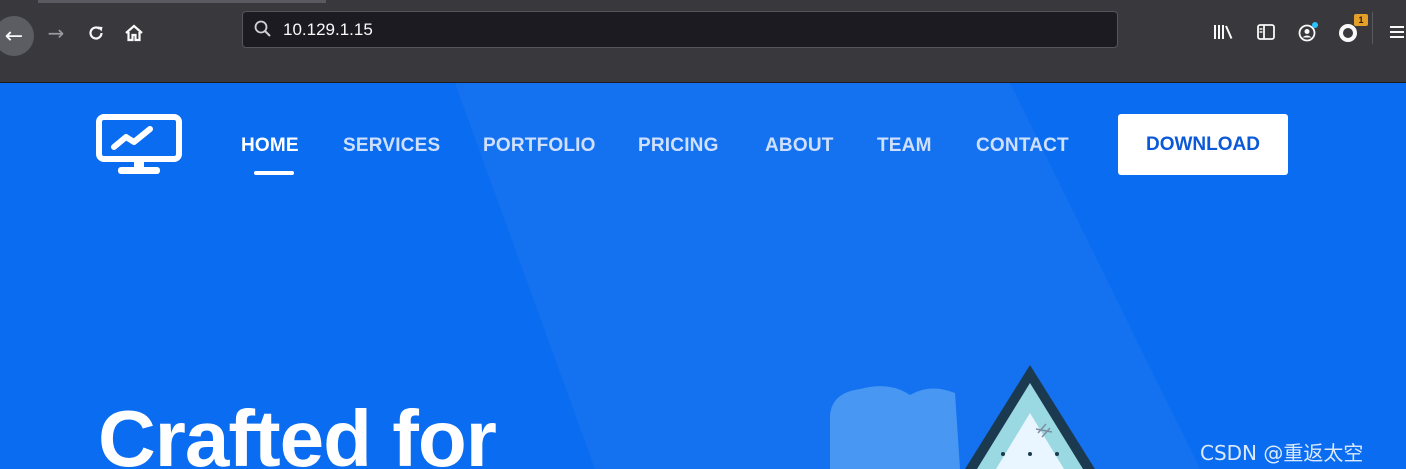  I want to click on url-text: 10.129.1.15, so click(328, 29).